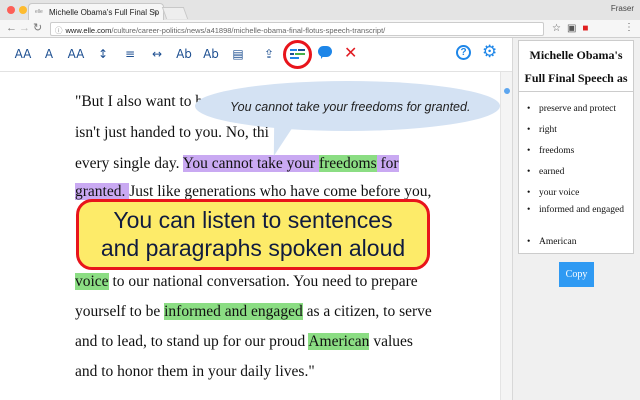  Describe the element at coordinates (250, 163) in the screenshot. I see `highlighted-phrase: You cannot take your` at that location.